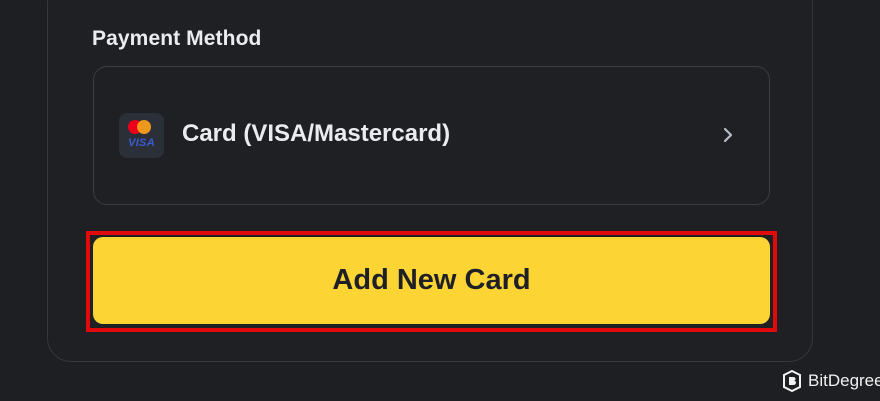 This screenshot has height=401, width=880. Describe the element at coordinates (792, 381) in the screenshot. I see `bitdegree-logo-icon` at that location.